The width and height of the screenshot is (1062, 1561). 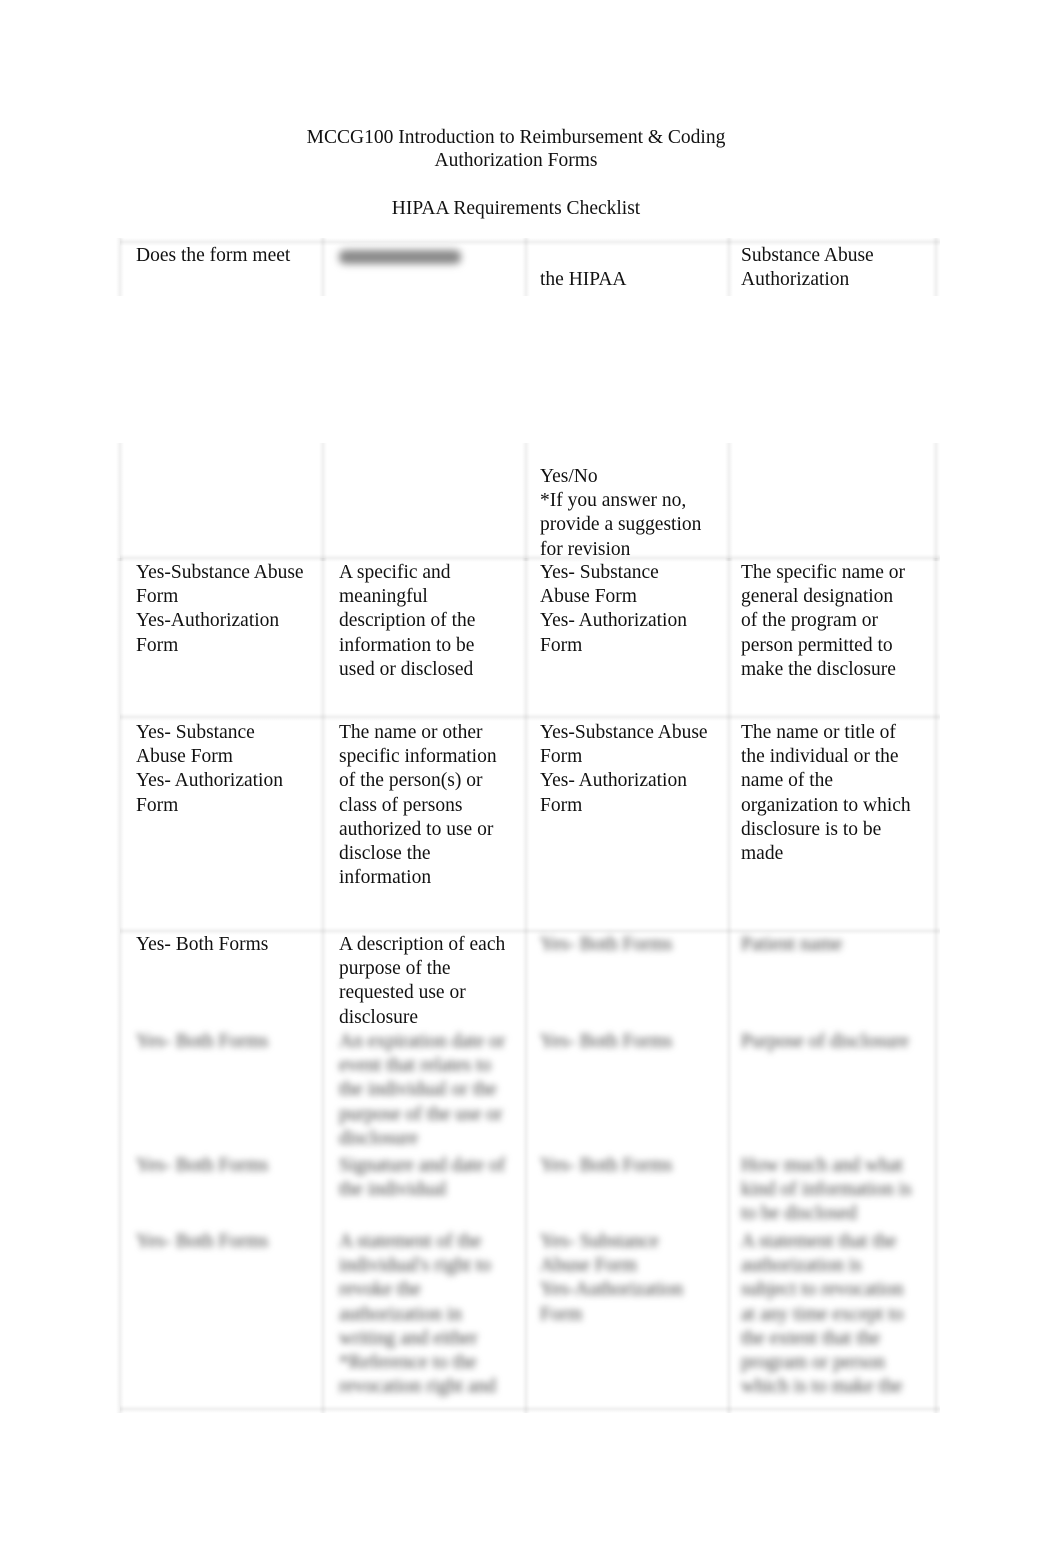 What do you see at coordinates (583, 279) in the screenshot?
I see `header-cell-hipaa: the HIPAA` at bounding box center [583, 279].